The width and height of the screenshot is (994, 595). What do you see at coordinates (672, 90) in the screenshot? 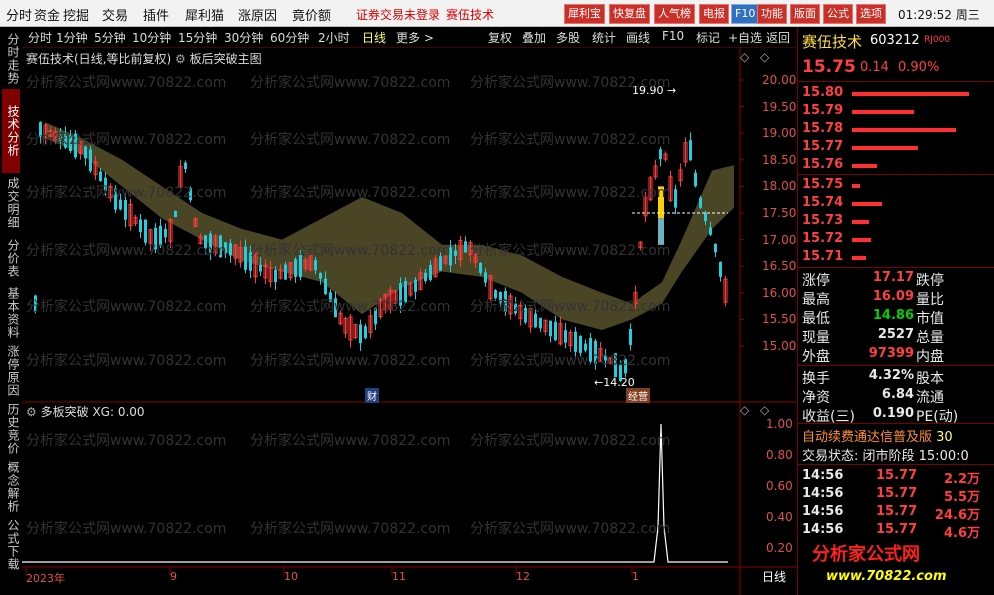
I see `arrow-right-icon: →` at bounding box center [672, 90].